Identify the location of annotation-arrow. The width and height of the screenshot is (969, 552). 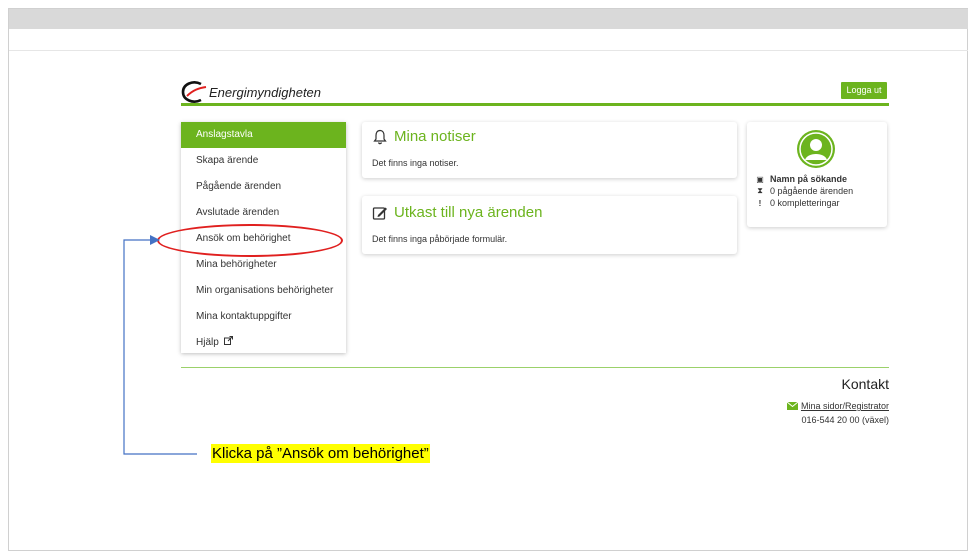
(160, 345).